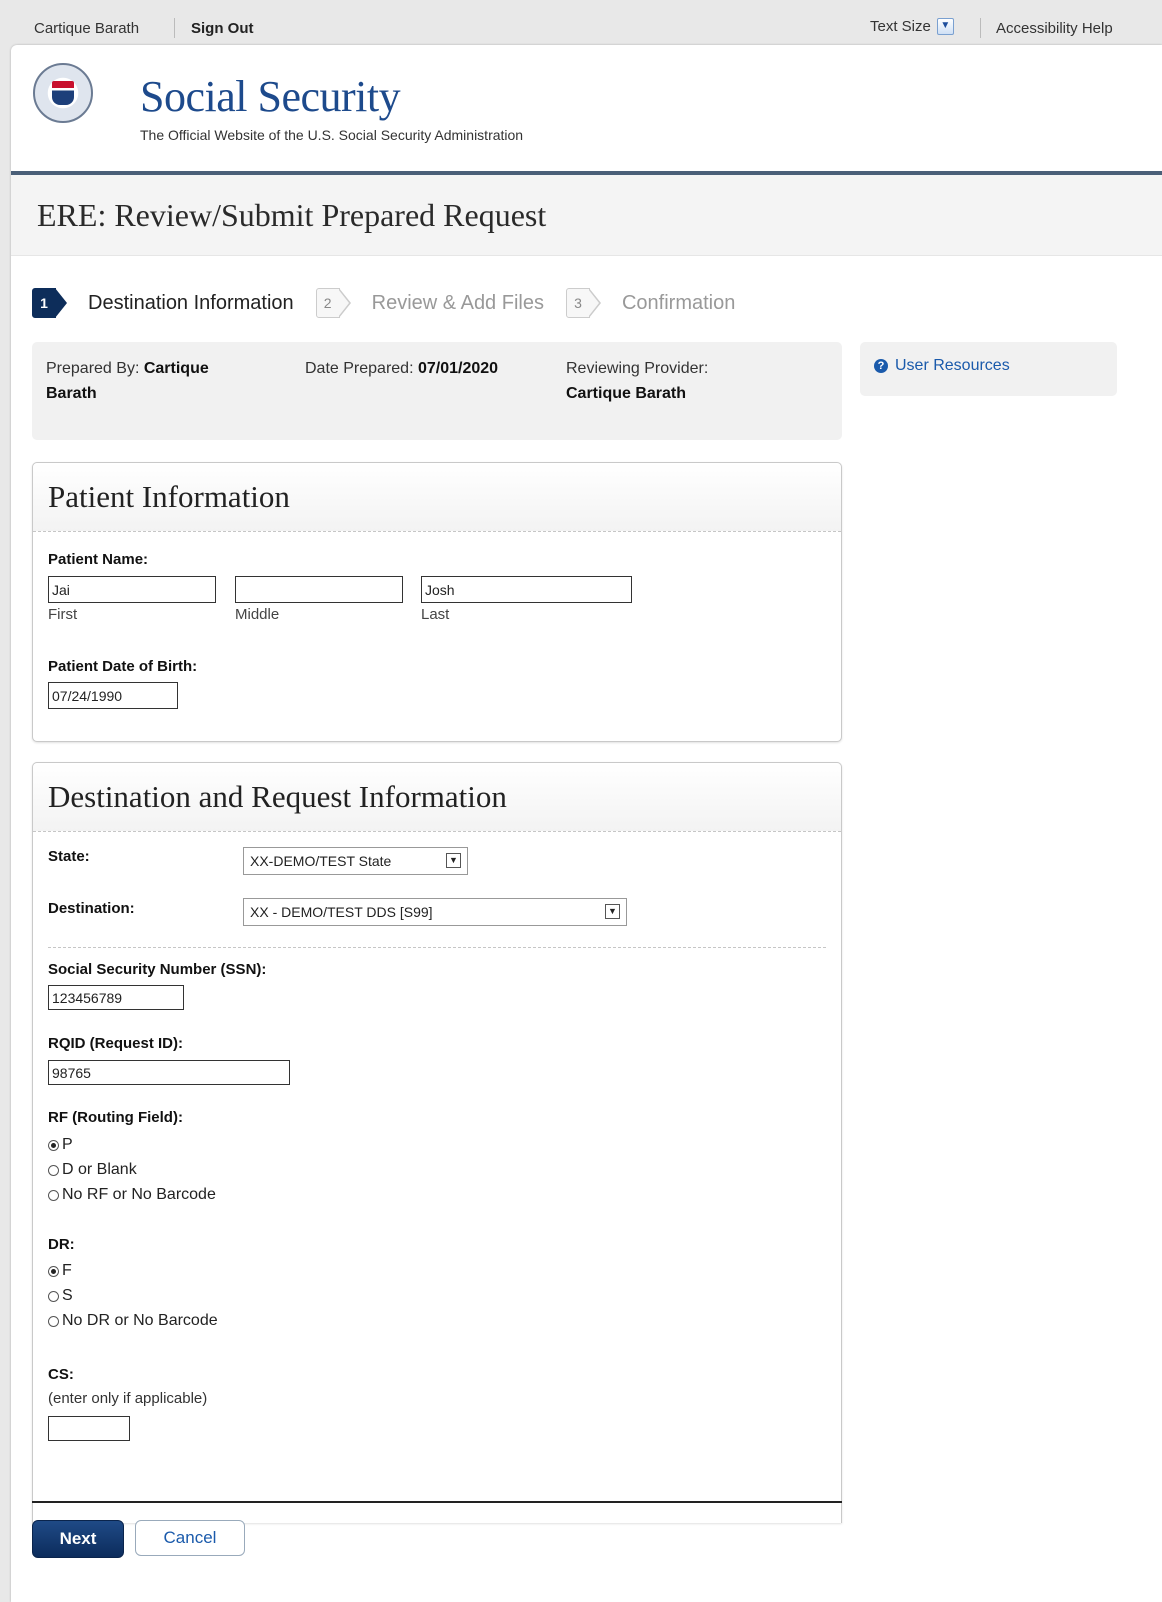  I want to click on rf-option-d-or-blank: D or Blank, so click(92, 1170).